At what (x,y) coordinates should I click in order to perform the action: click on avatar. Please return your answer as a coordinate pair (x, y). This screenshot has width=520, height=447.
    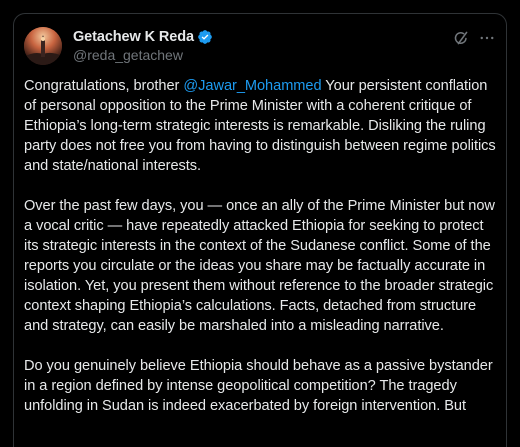
    Looking at the image, I should click on (43, 46).